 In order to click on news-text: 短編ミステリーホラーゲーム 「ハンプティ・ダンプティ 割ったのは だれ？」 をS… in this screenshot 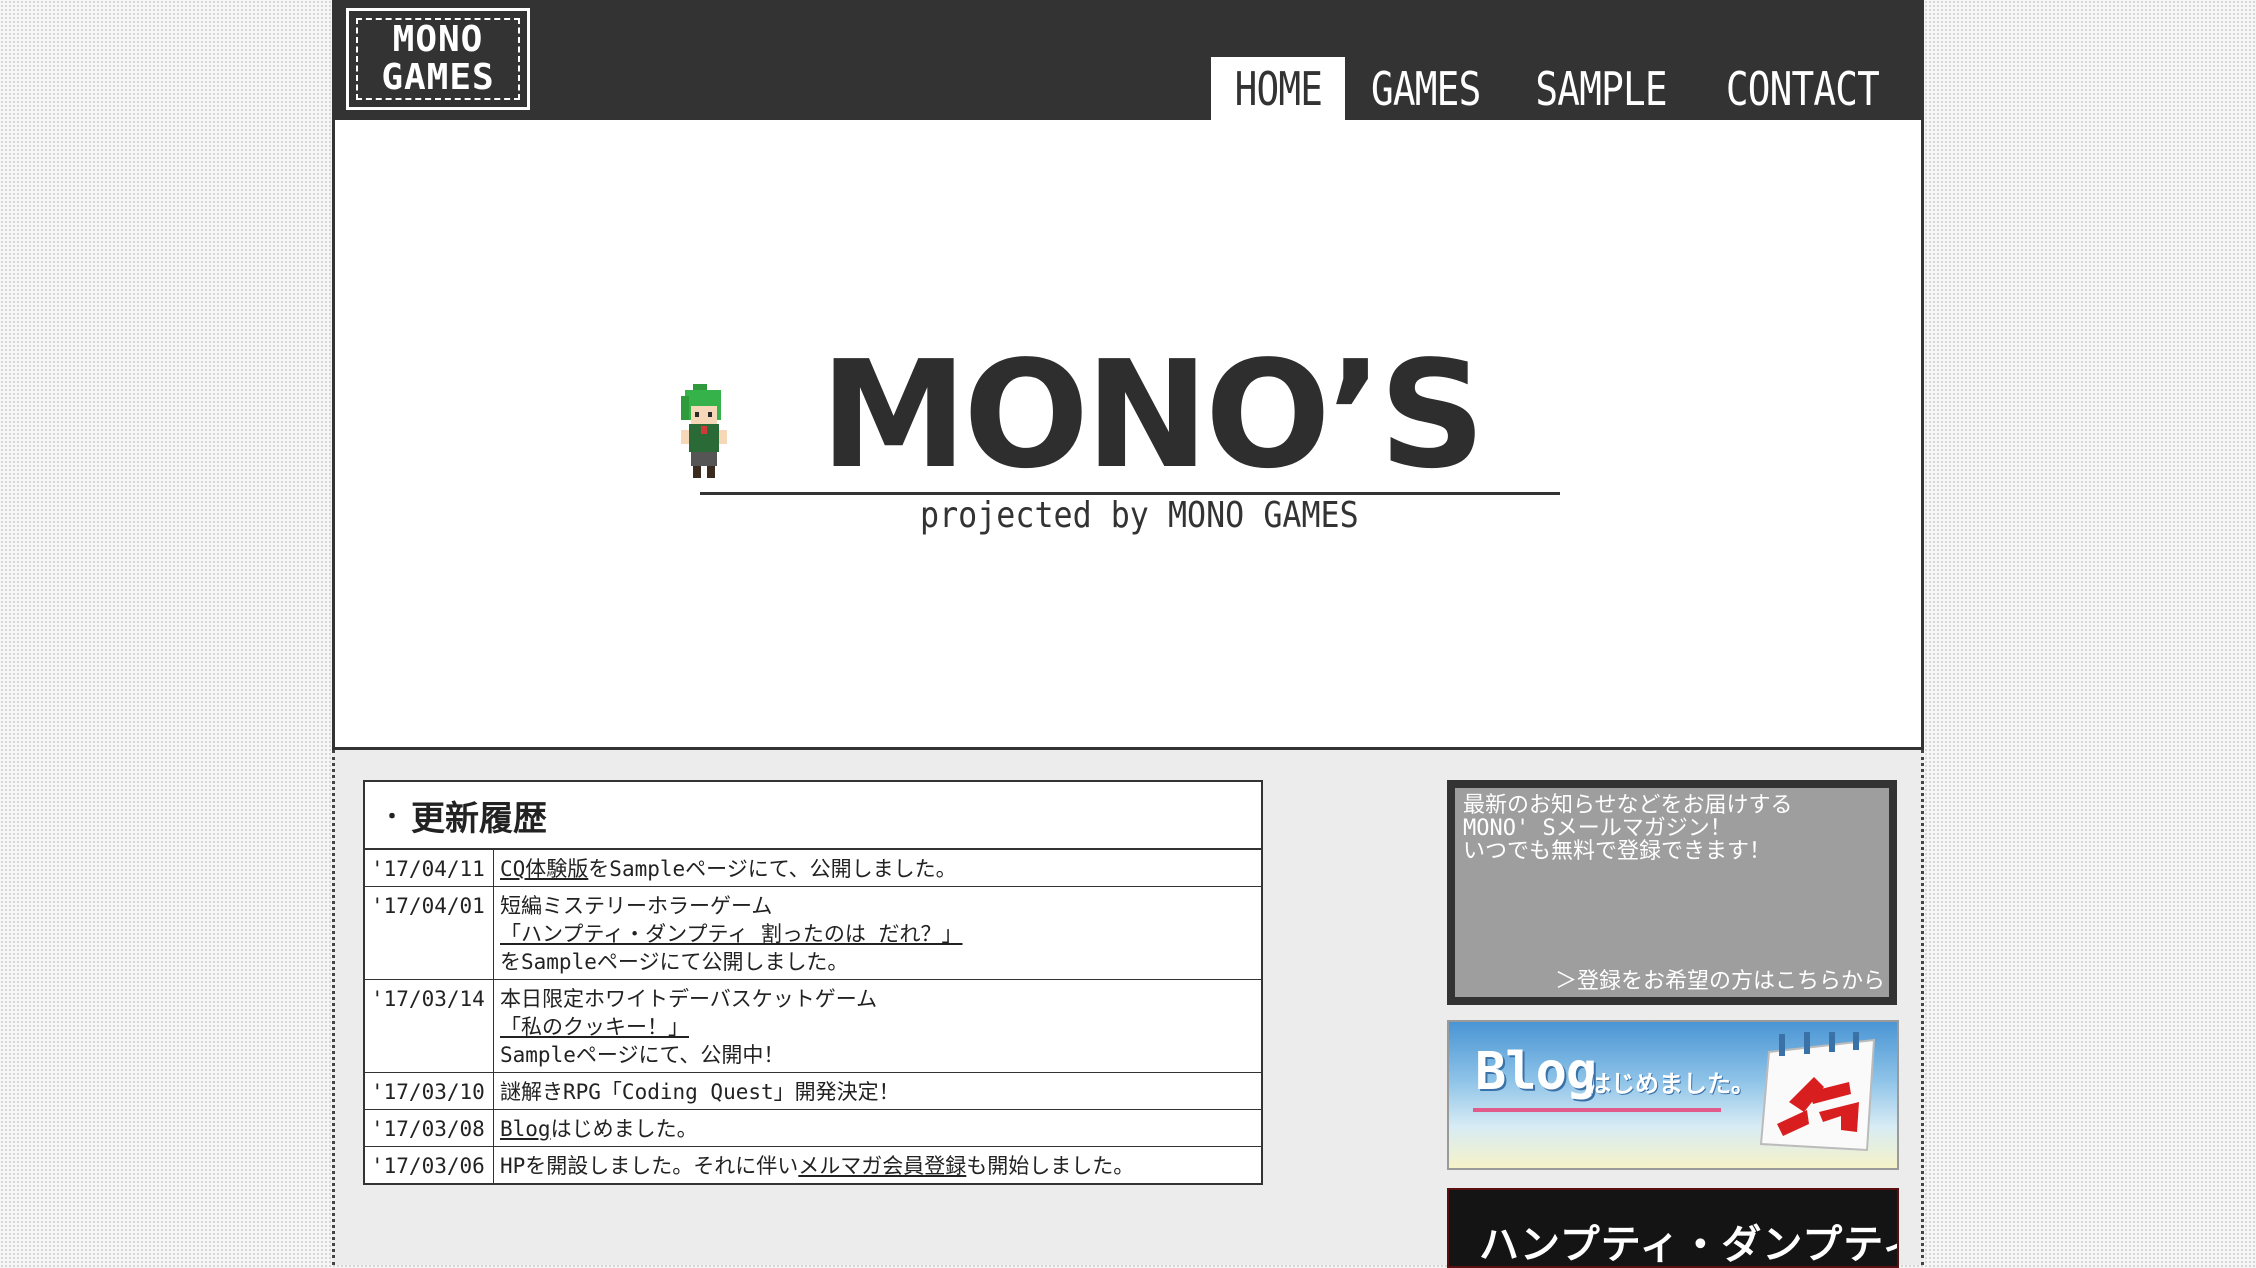, I will do `click(877, 933)`.